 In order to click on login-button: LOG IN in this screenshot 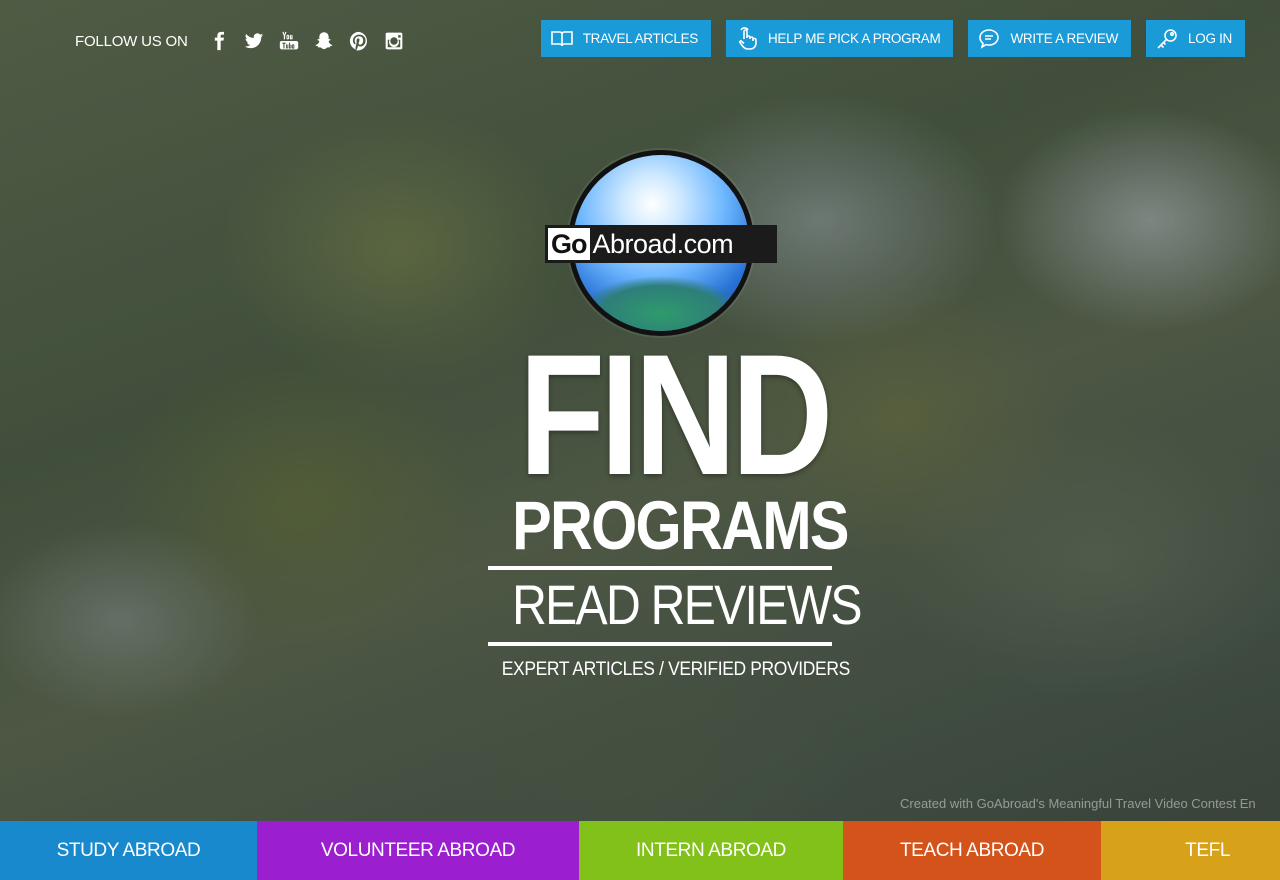, I will do `click(1195, 38)`.